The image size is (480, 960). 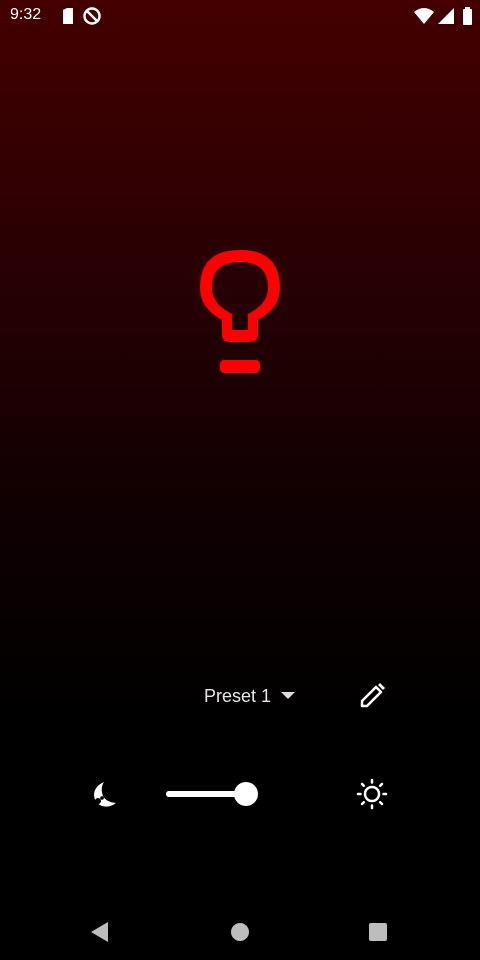 What do you see at coordinates (26, 14) in the screenshot?
I see `status-time: 9:32` at bounding box center [26, 14].